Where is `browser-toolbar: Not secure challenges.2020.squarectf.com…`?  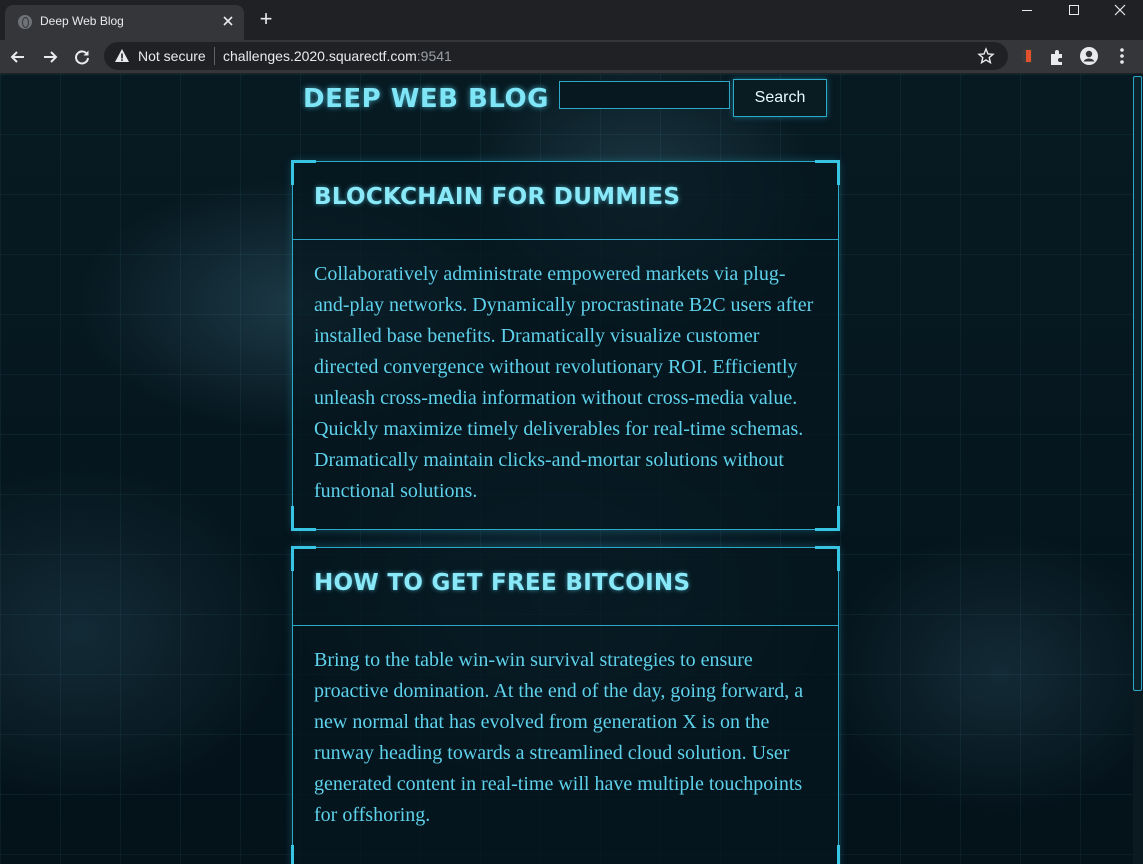 browser-toolbar: Not secure challenges.2020.squarectf.com… is located at coordinates (571, 57).